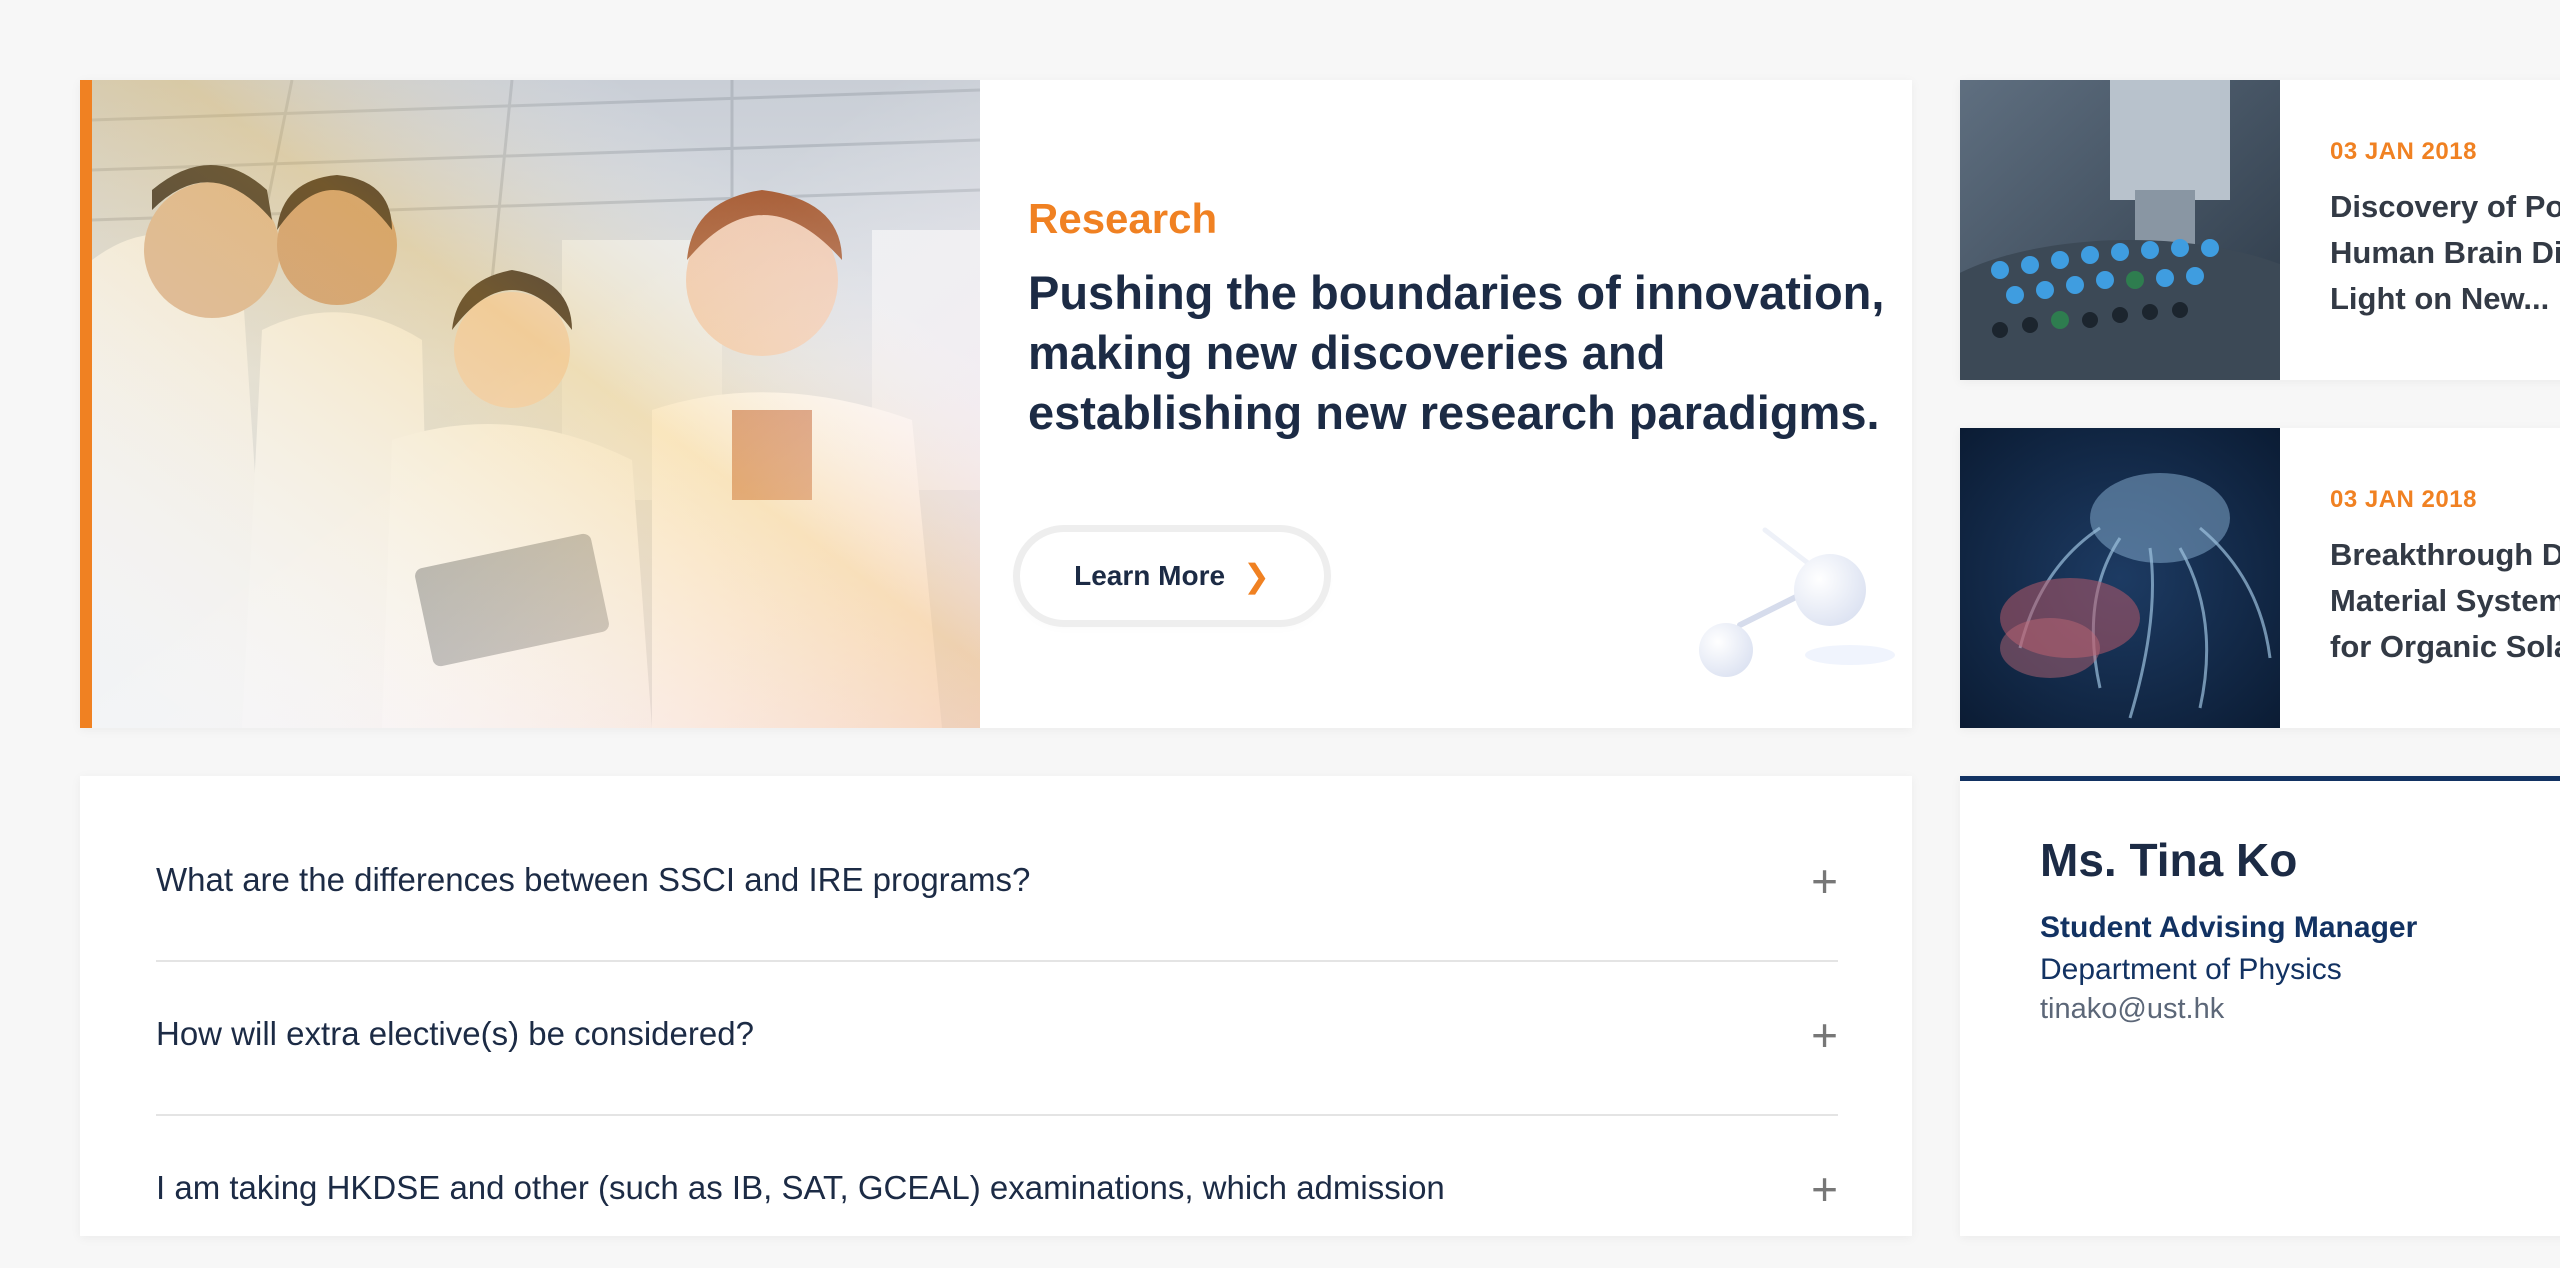  I want to click on chevron-right-icon: ❯, so click(1256, 576).